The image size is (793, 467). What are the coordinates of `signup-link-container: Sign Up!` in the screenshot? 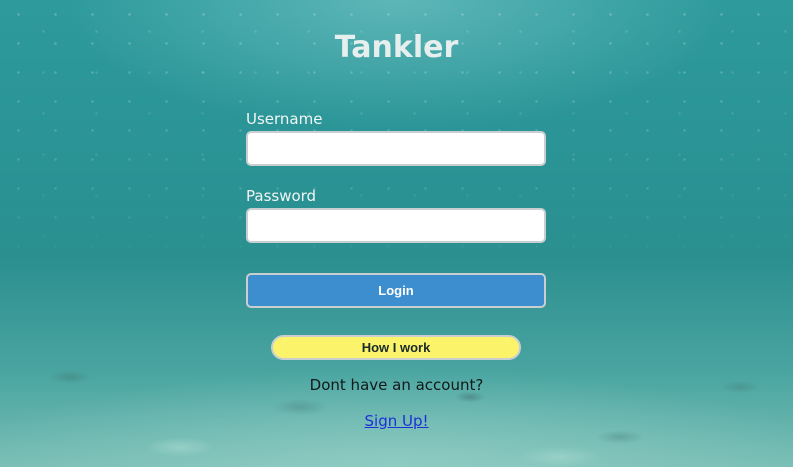 It's located at (396, 421).